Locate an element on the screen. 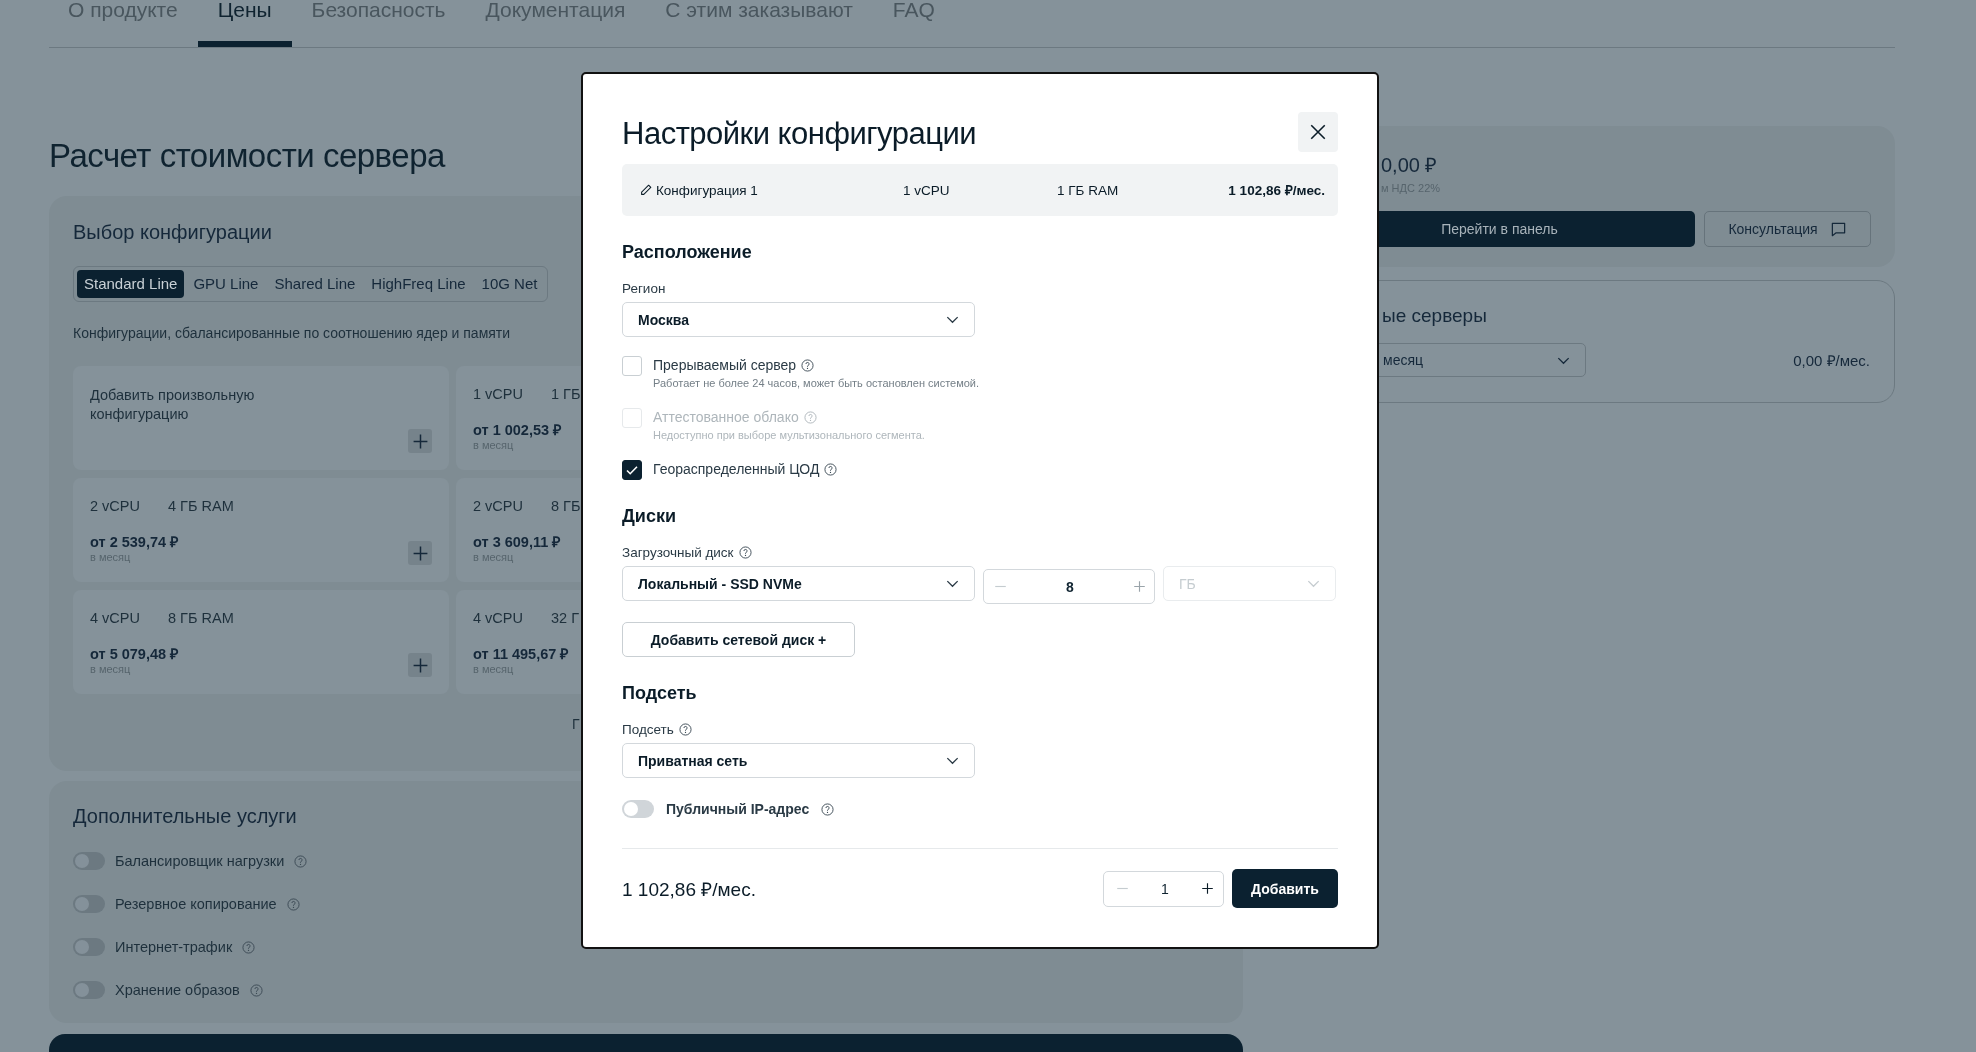 The width and height of the screenshot is (1976, 1052). field-label: Регион is located at coordinates (644, 288).